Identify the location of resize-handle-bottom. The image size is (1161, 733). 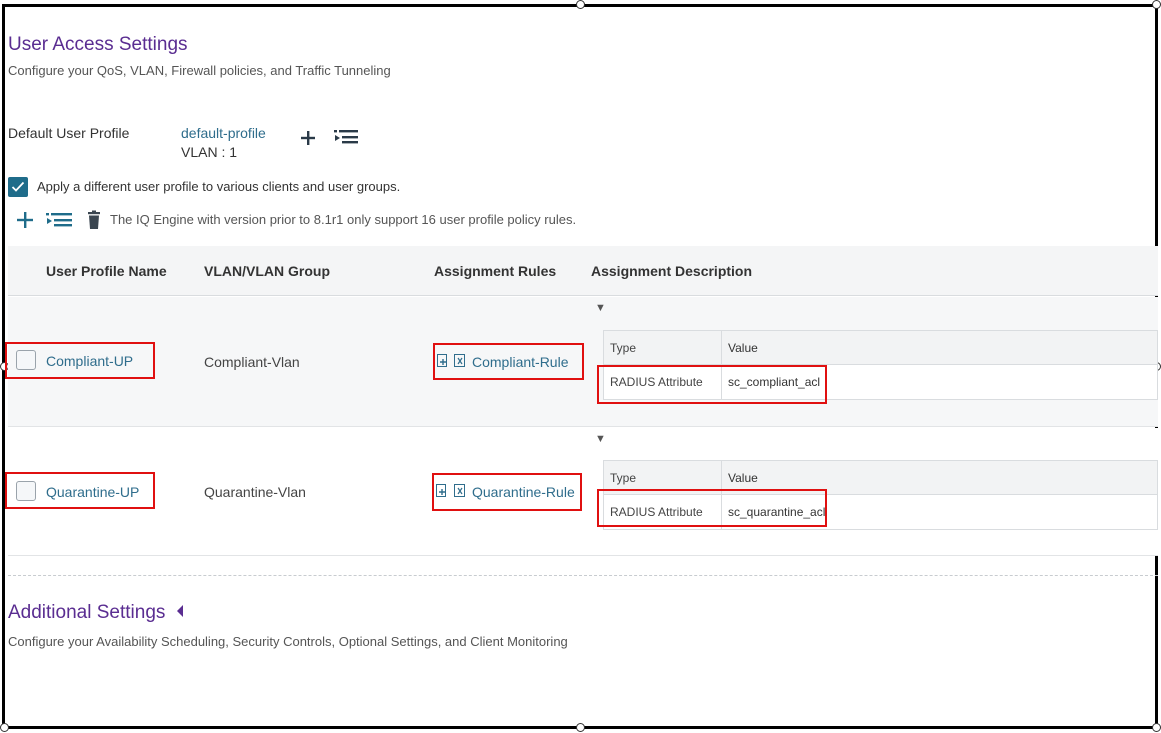
(580, 727).